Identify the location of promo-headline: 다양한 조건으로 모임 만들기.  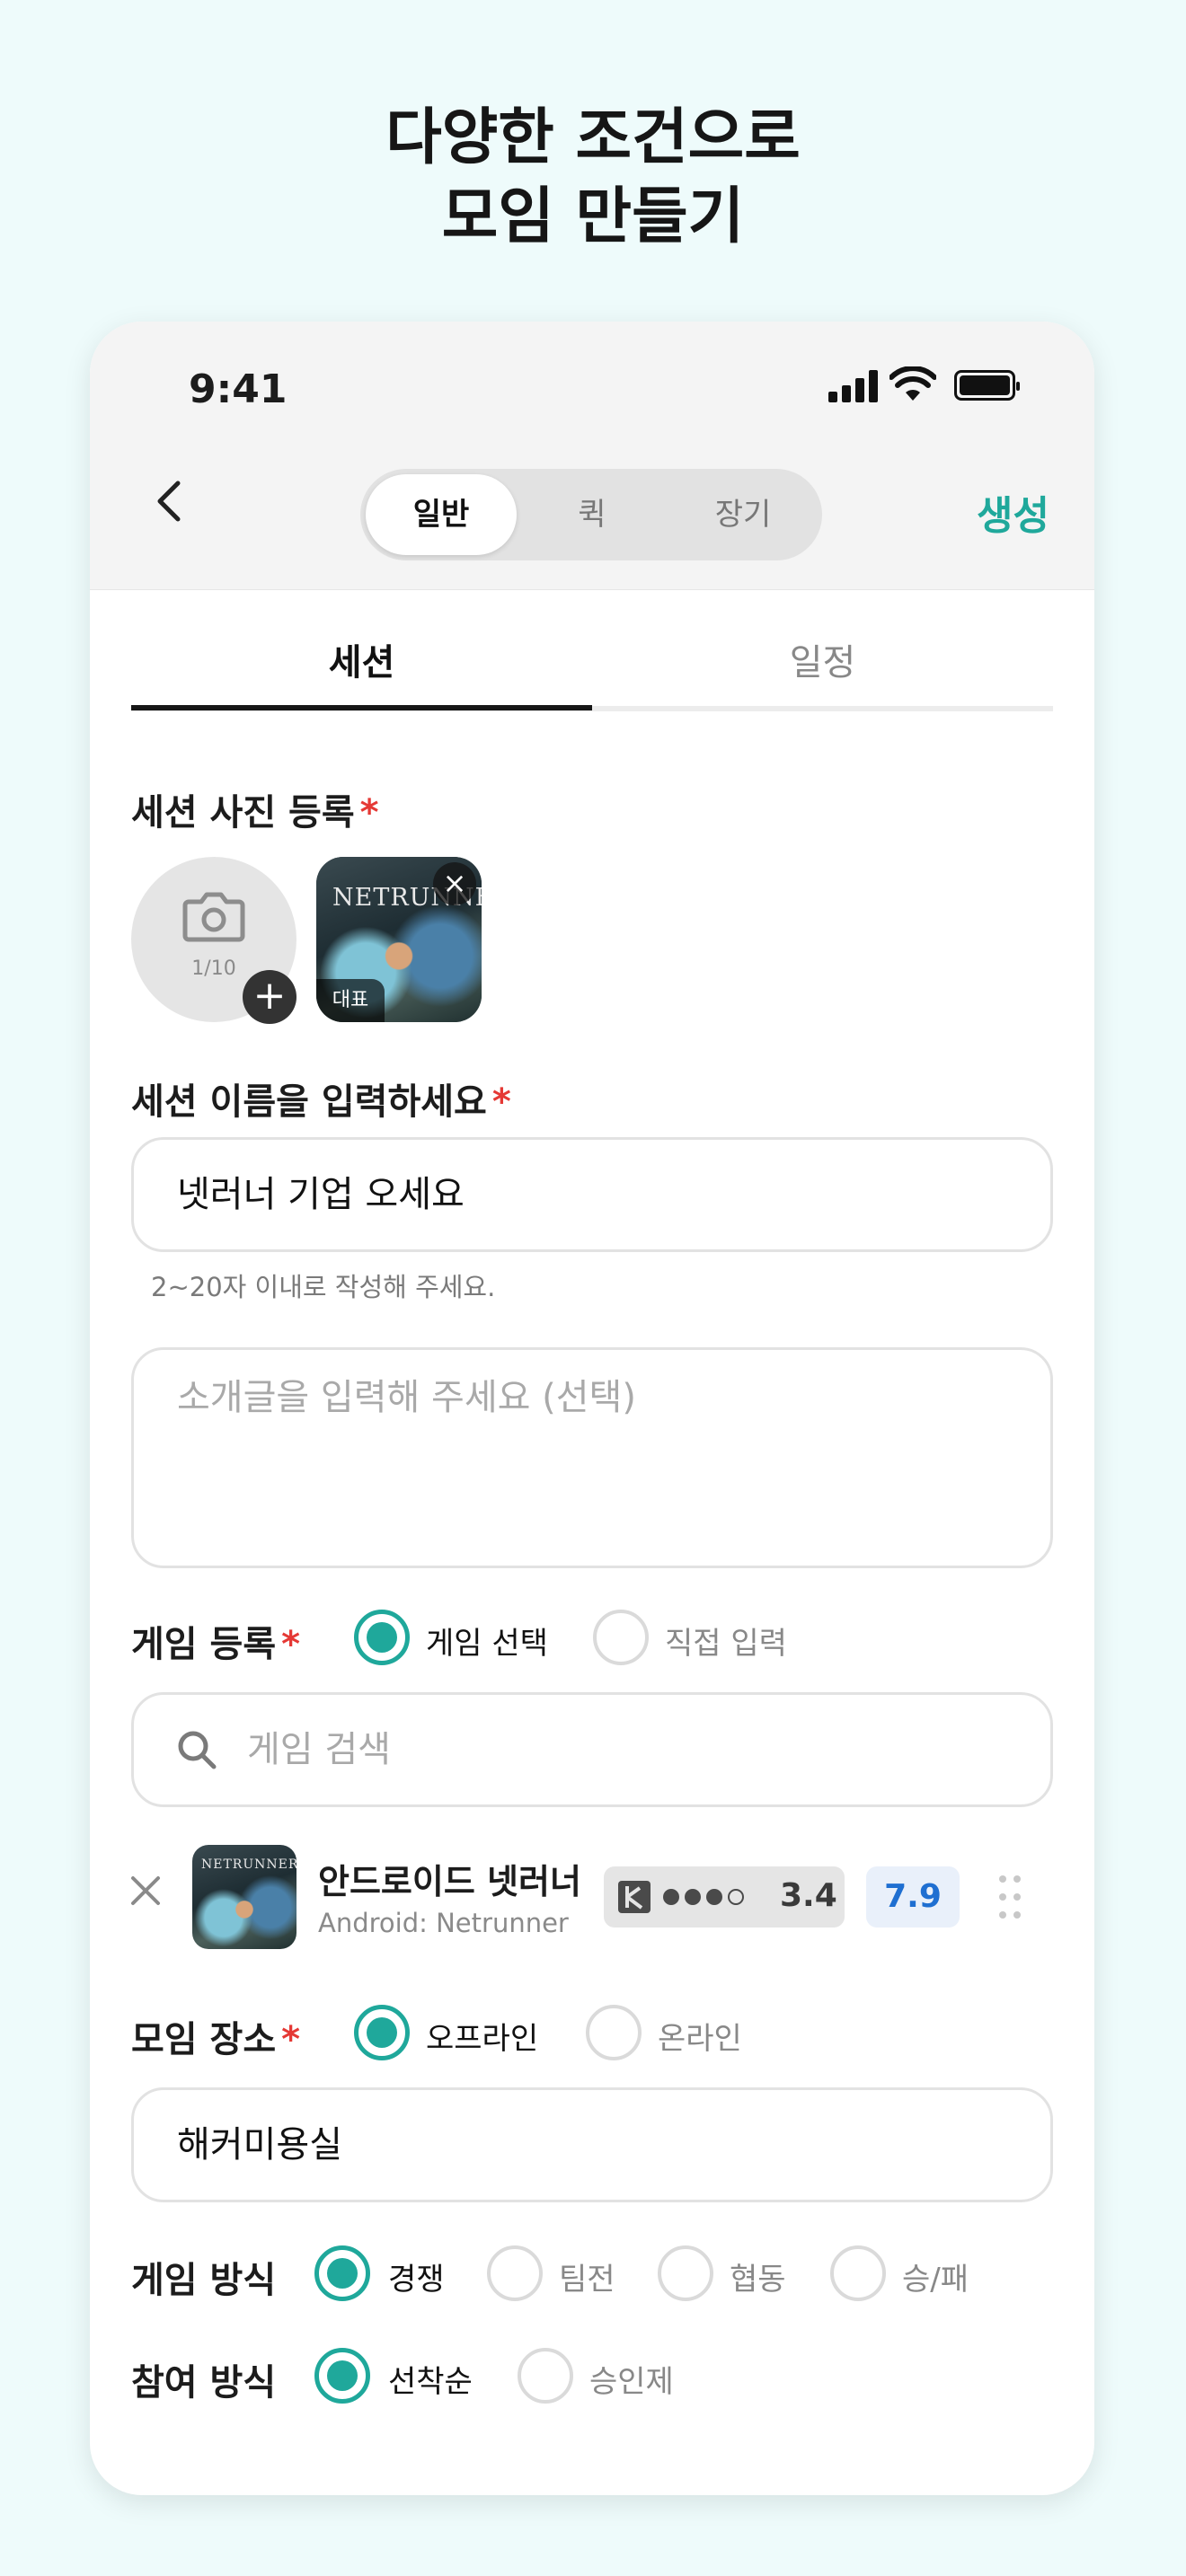
(593, 178).